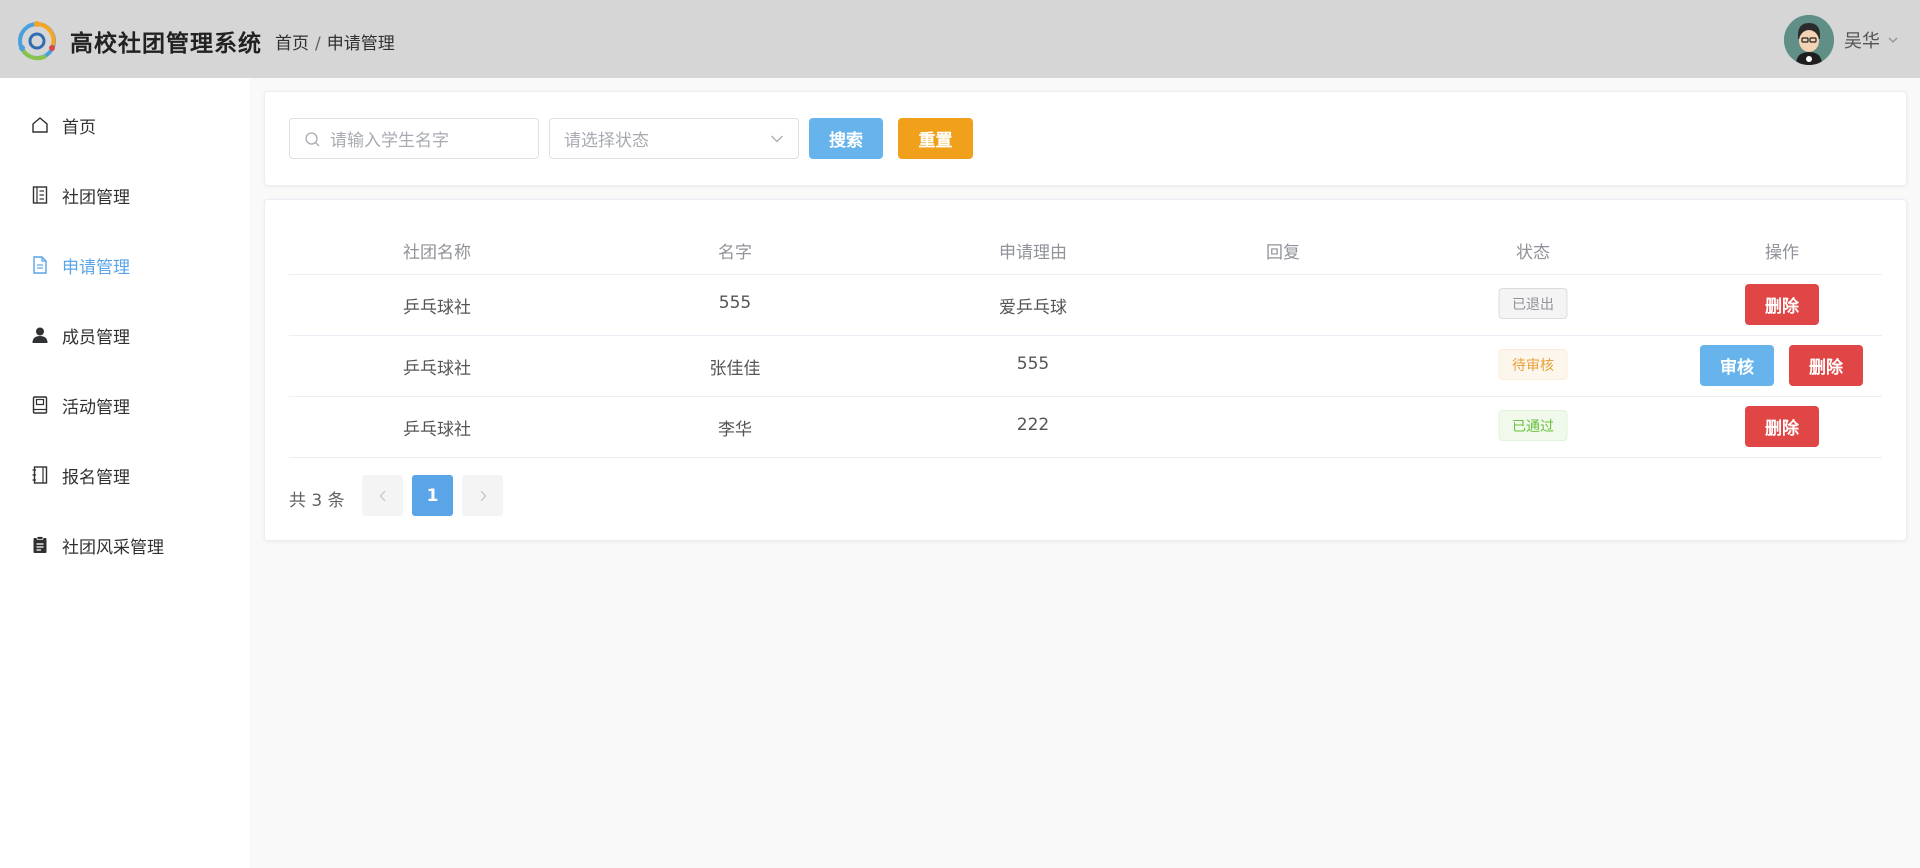 The width and height of the screenshot is (1920, 868). I want to click on breadcrumb-current: 申请管理, so click(360, 44).